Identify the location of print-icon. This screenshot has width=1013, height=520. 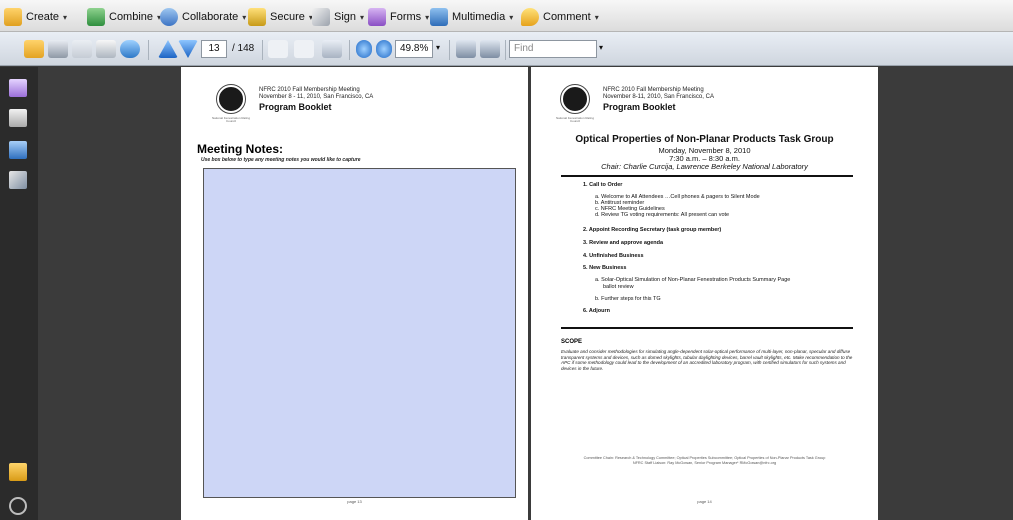
(58, 49).